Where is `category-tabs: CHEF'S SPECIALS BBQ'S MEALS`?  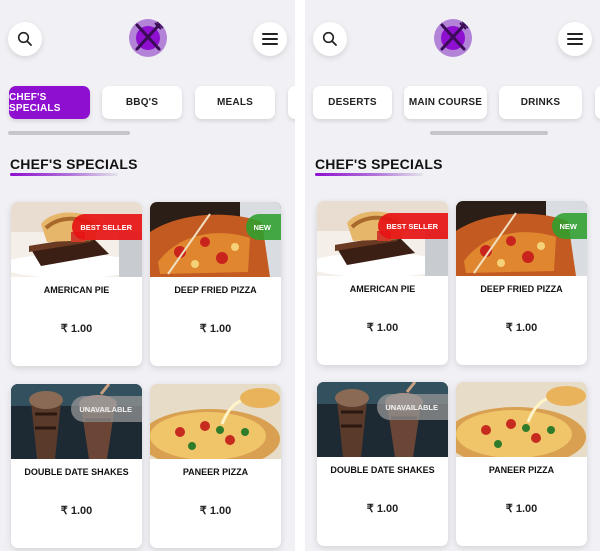 category-tabs: CHEF'S SPECIALS BBQ'S MEALS is located at coordinates (151, 103).